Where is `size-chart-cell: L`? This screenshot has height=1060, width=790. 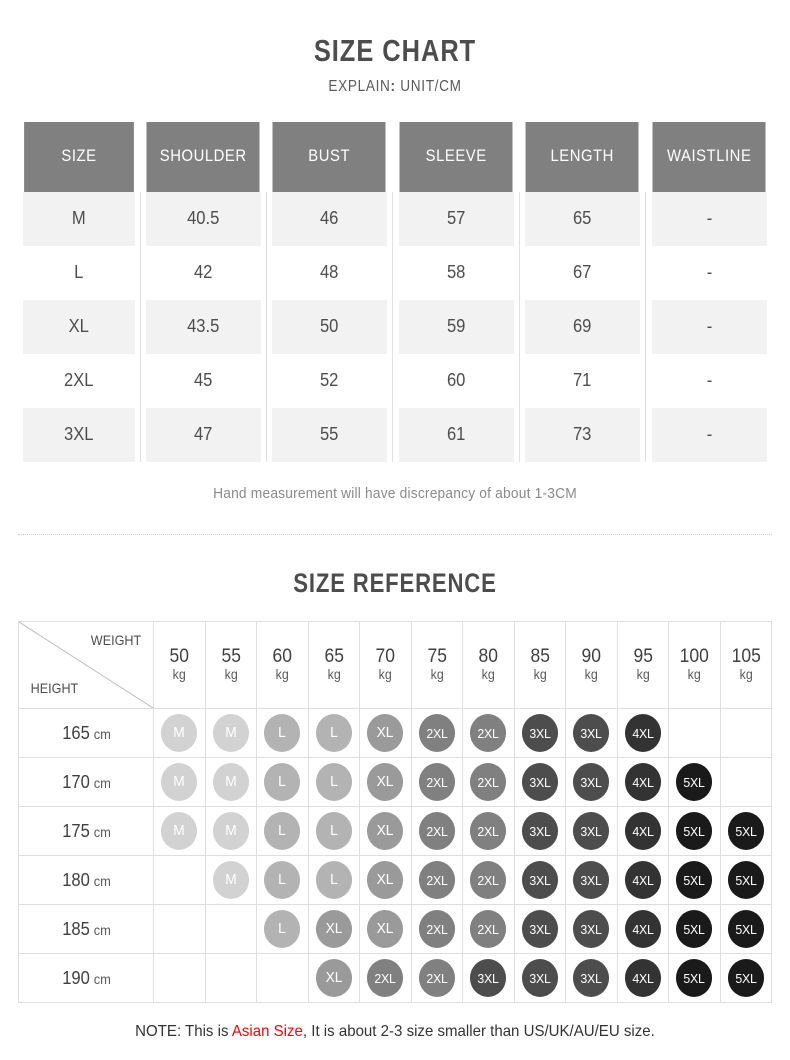 size-chart-cell: L is located at coordinates (79, 272).